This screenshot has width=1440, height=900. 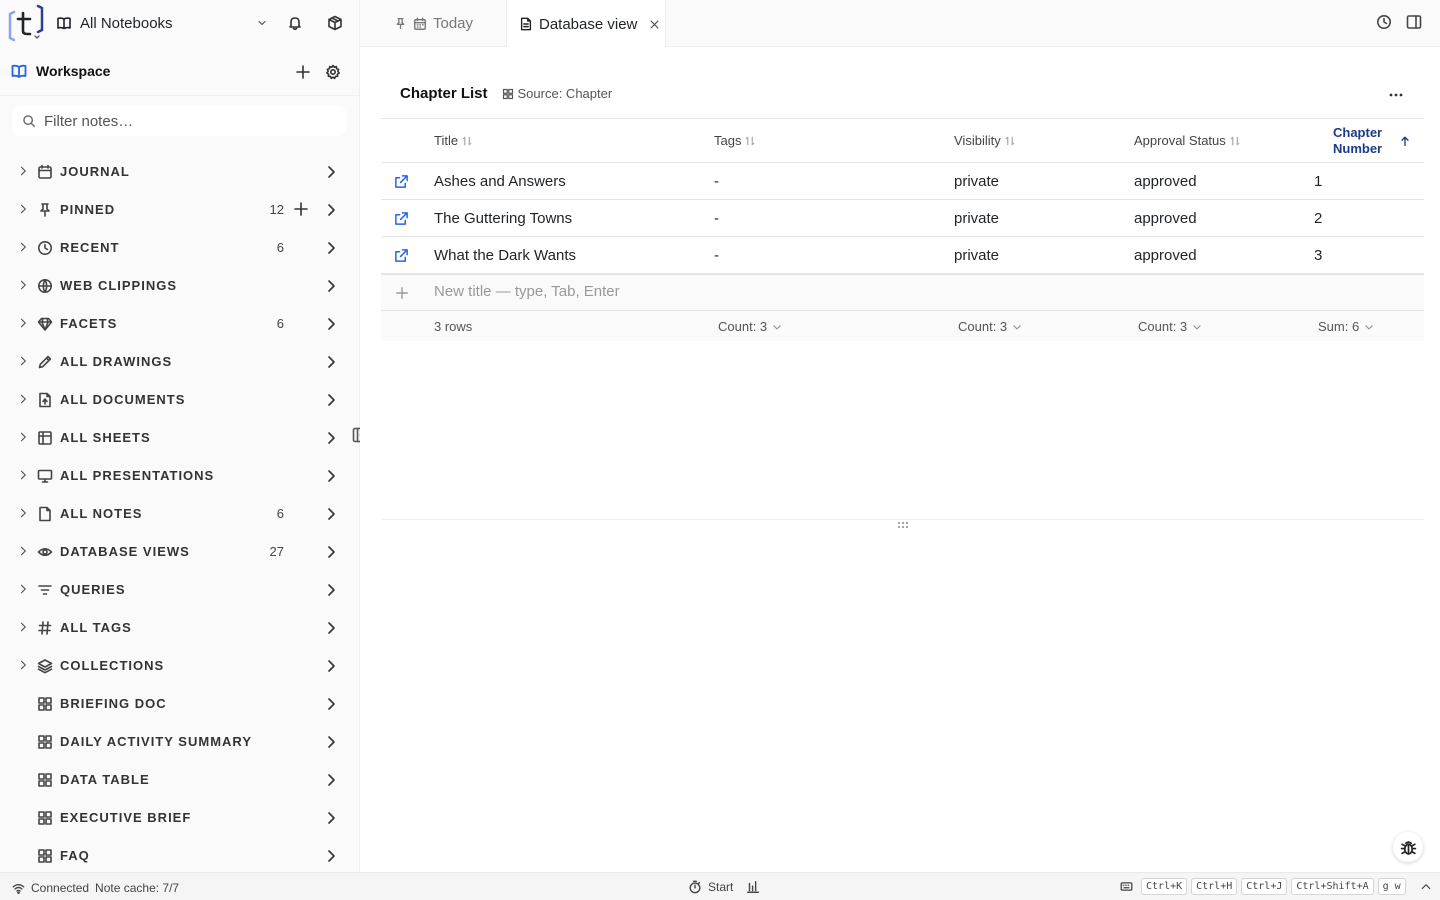 I want to click on close-icon, so click(x=654, y=24).